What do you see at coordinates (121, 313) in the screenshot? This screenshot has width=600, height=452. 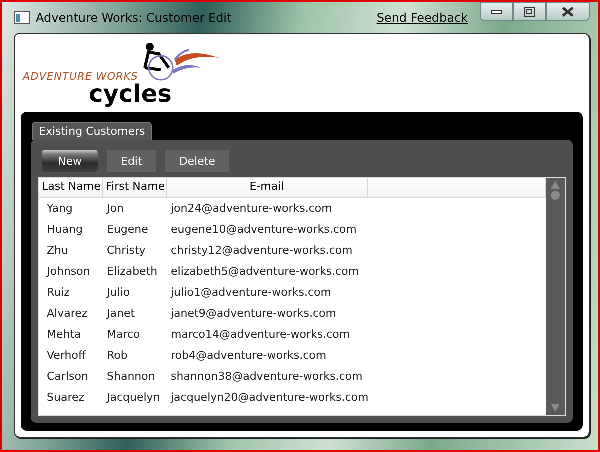 I see `table-cell-text: Janet` at bounding box center [121, 313].